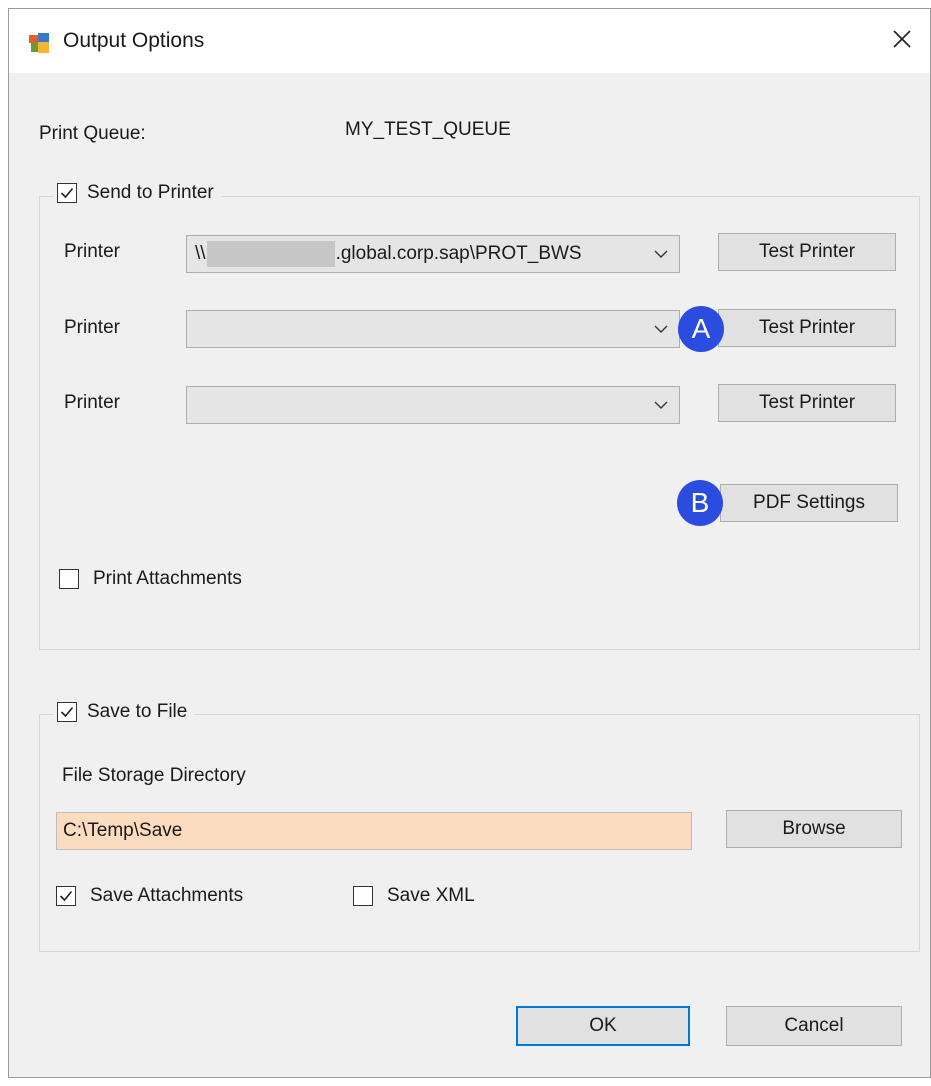 This screenshot has width=931, height=1086. Describe the element at coordinates (154, 775) in the screenshot. I see `file-storage-directory-label: File Storage Directory` at that location.